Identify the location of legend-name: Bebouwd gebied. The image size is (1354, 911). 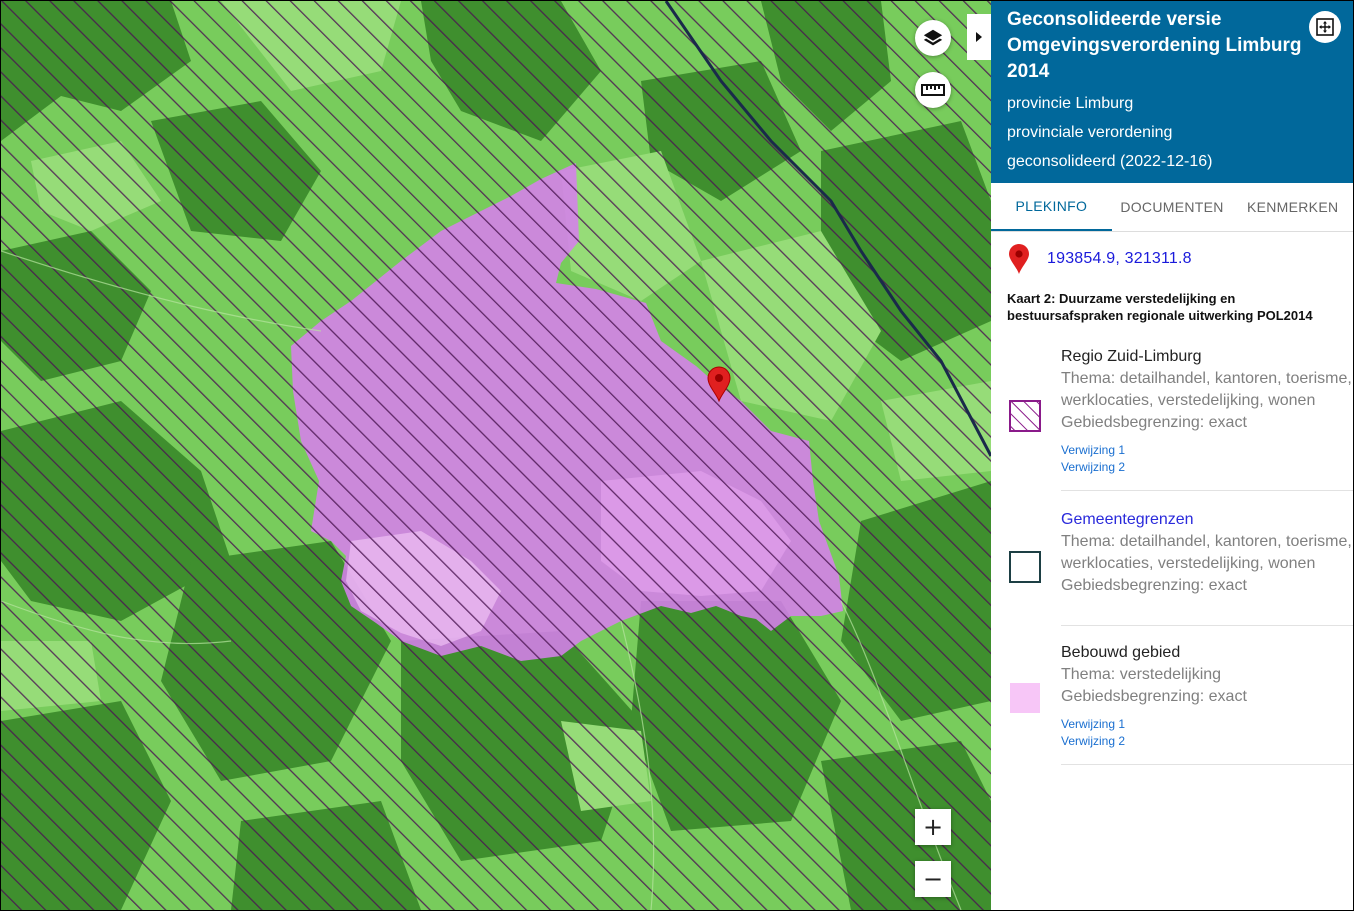
(1121, 652).